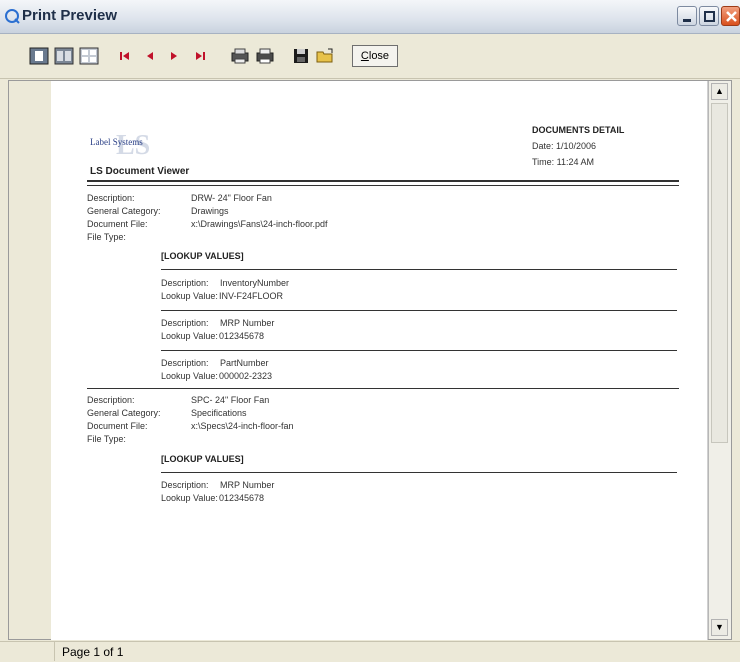  What do you see at coordinates (150, 56) in the screenshot?
I see `previous-page-icon` at bounding box center [150, 56].